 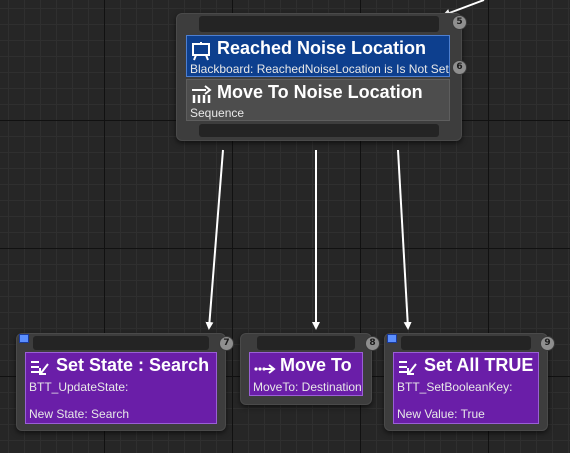 I want to click on task-class: BTT_SetBooleanKey:, so click(x=455, y=387).